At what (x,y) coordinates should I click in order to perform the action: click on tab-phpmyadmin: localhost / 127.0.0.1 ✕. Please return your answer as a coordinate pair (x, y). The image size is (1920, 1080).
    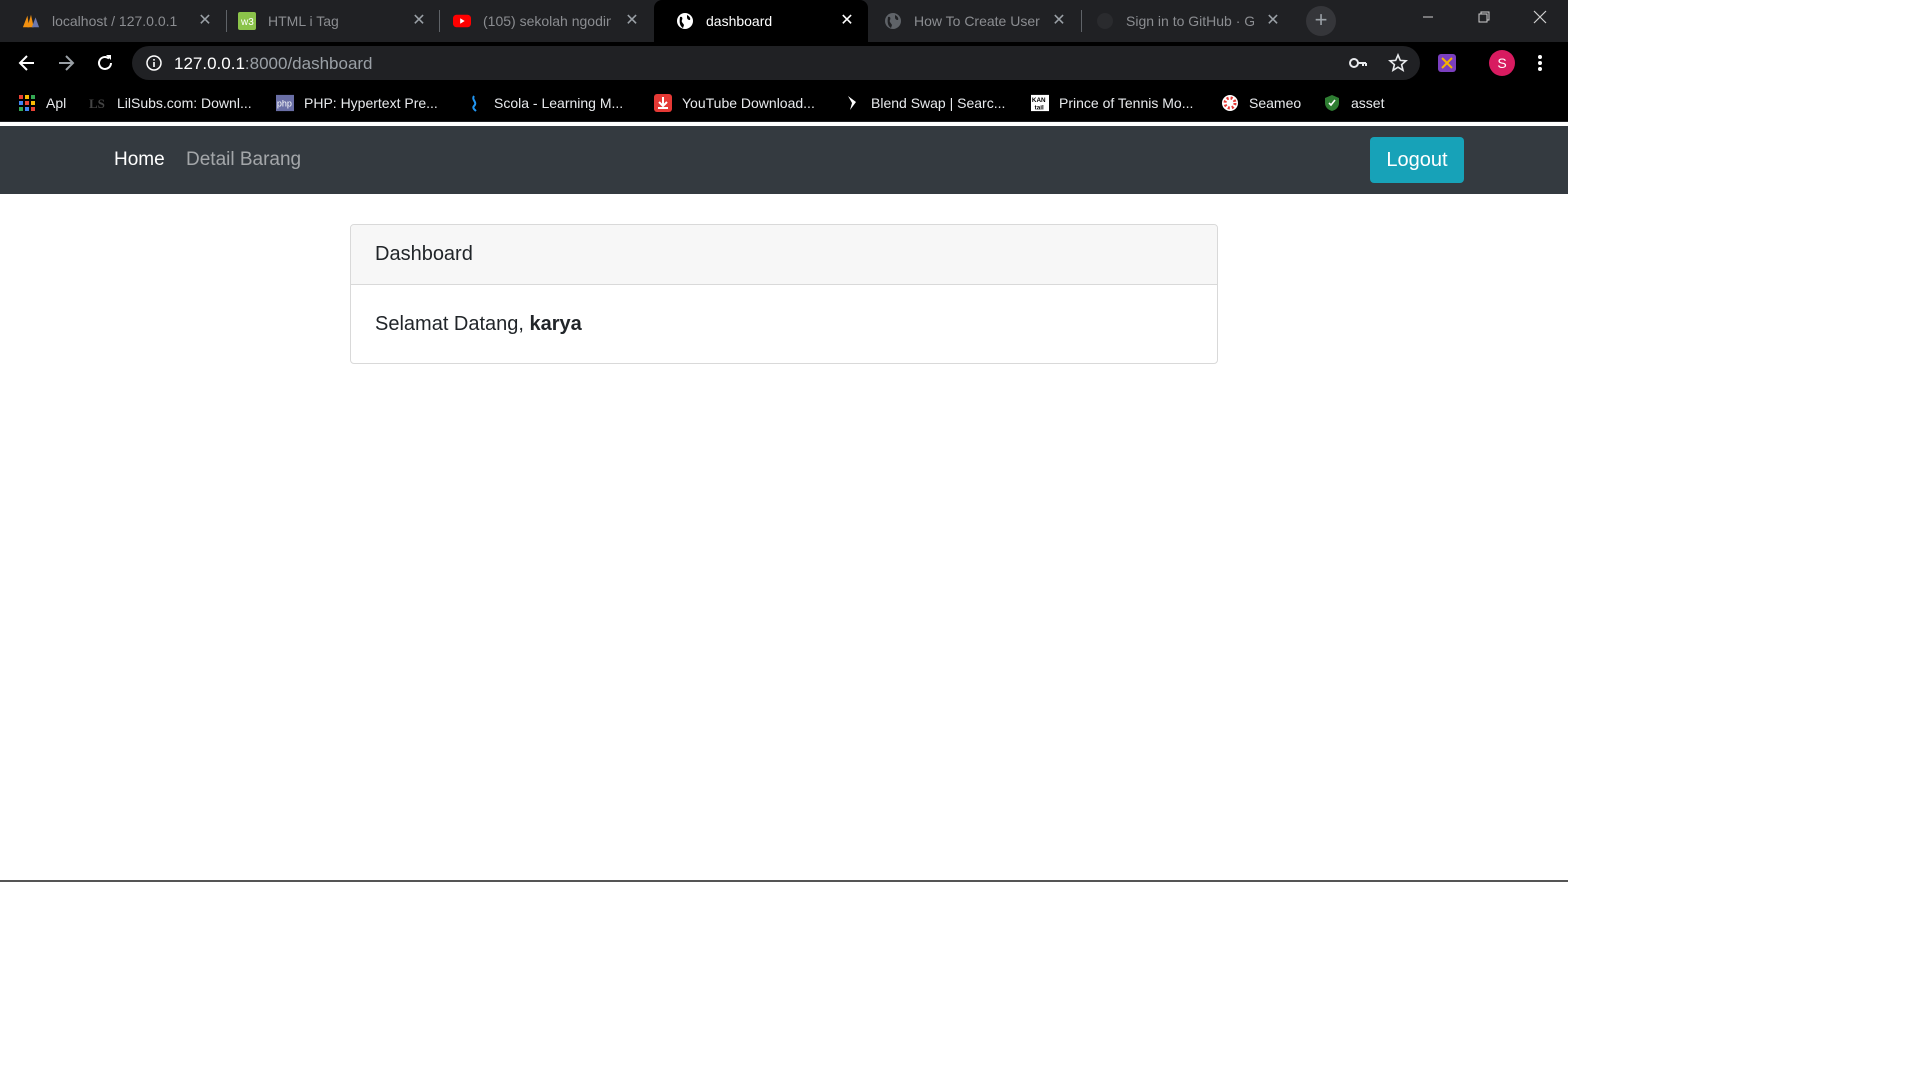
    Looking at the image, I should click on (113, 21).